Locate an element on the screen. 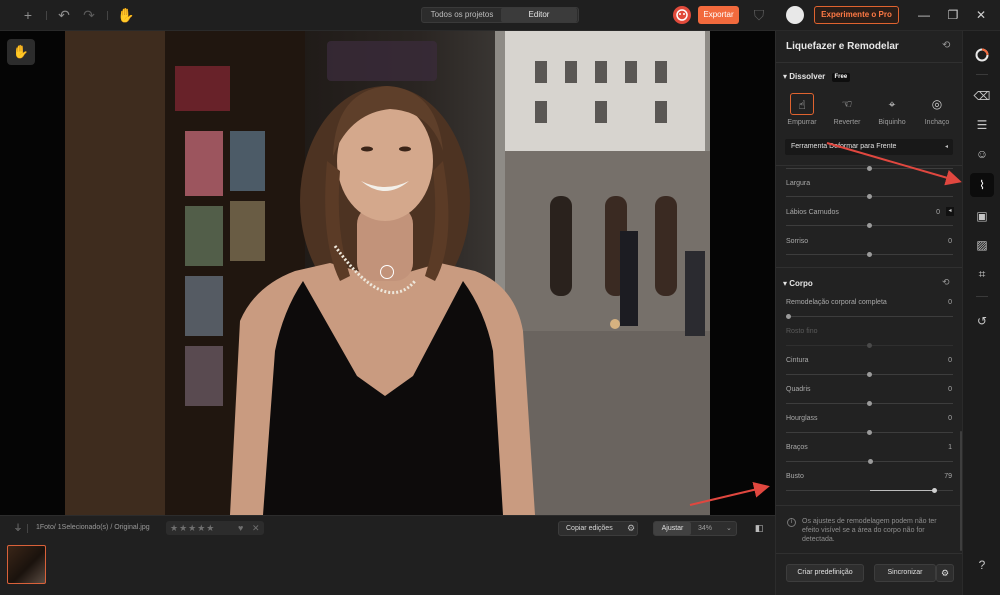 This screenshot has width=1000, height=595. slider-arms is located at coordinates (869, 461).